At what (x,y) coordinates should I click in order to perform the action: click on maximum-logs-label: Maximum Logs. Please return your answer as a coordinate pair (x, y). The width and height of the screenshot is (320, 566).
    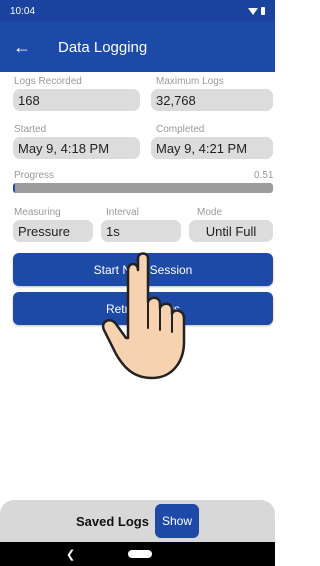
    Looking at the image, I should click on (190, 81).